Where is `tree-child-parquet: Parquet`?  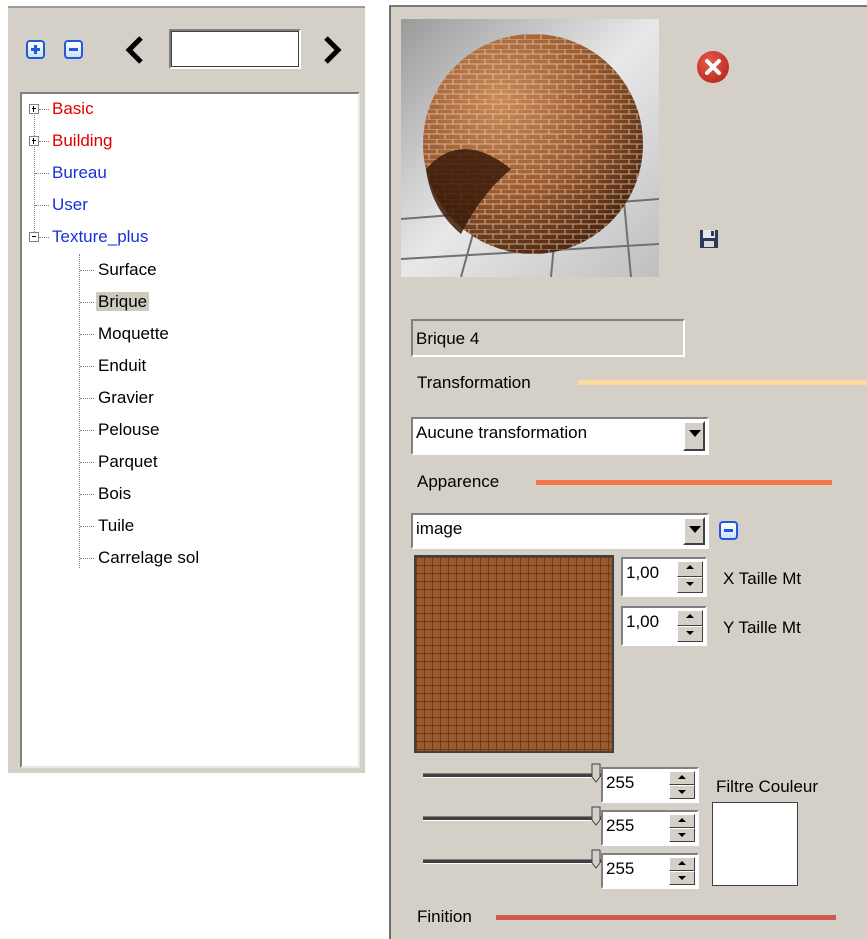 tree-child-parquet: Parquet is located at coordinates (128, 462).